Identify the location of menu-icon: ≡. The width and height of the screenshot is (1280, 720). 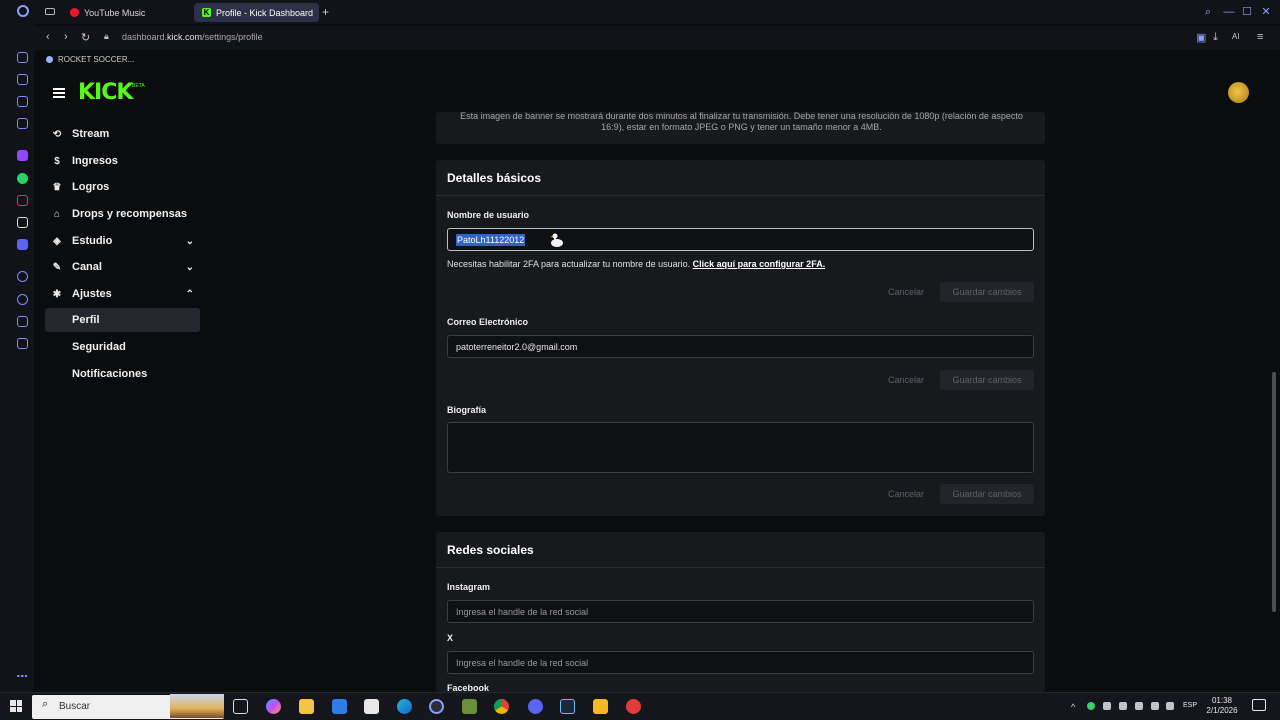
(1260, 37).